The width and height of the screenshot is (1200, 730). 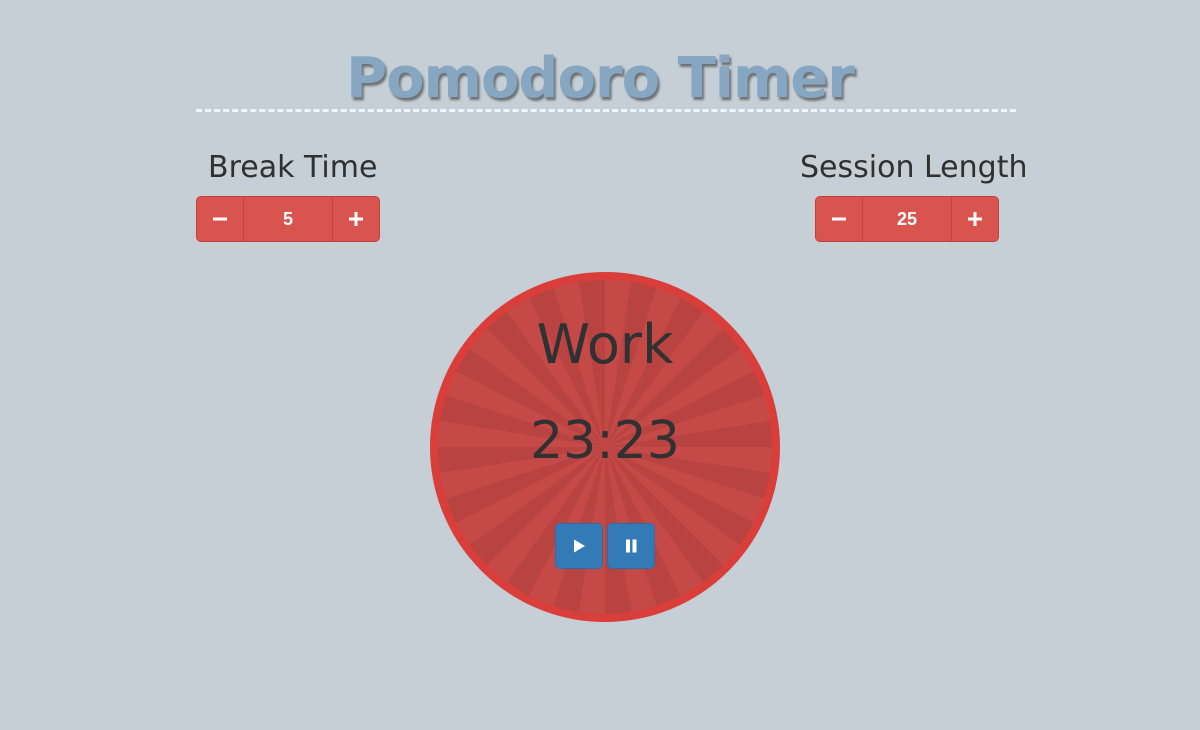 What do you see at coordinates (605, 441) in the screenshot?
I see `timer-countdown: 23:23` at bounding box center [605, 441].